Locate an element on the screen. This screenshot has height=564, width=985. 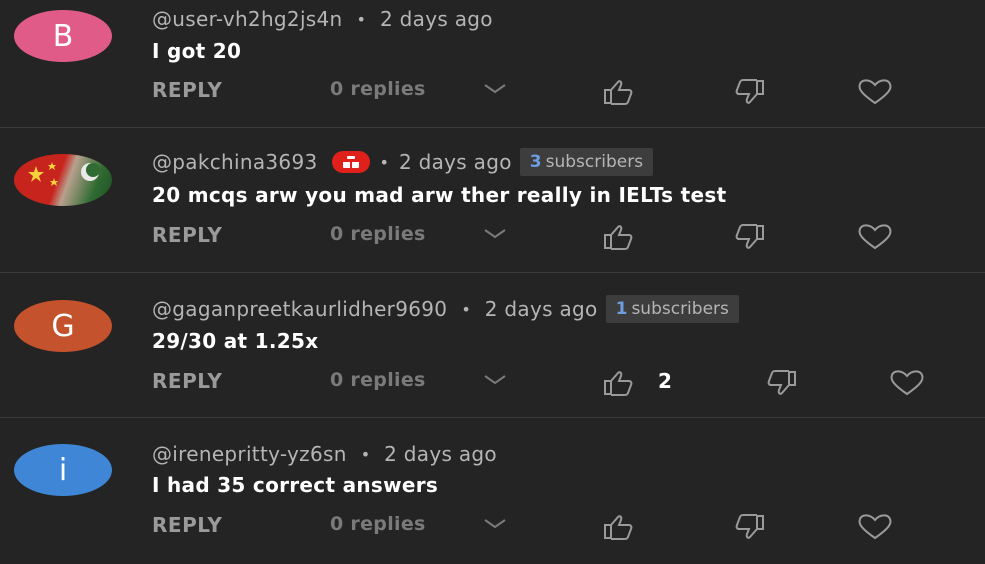
comment-actions: REPLY 0 replies 2 is located at coordinates (552, 384).